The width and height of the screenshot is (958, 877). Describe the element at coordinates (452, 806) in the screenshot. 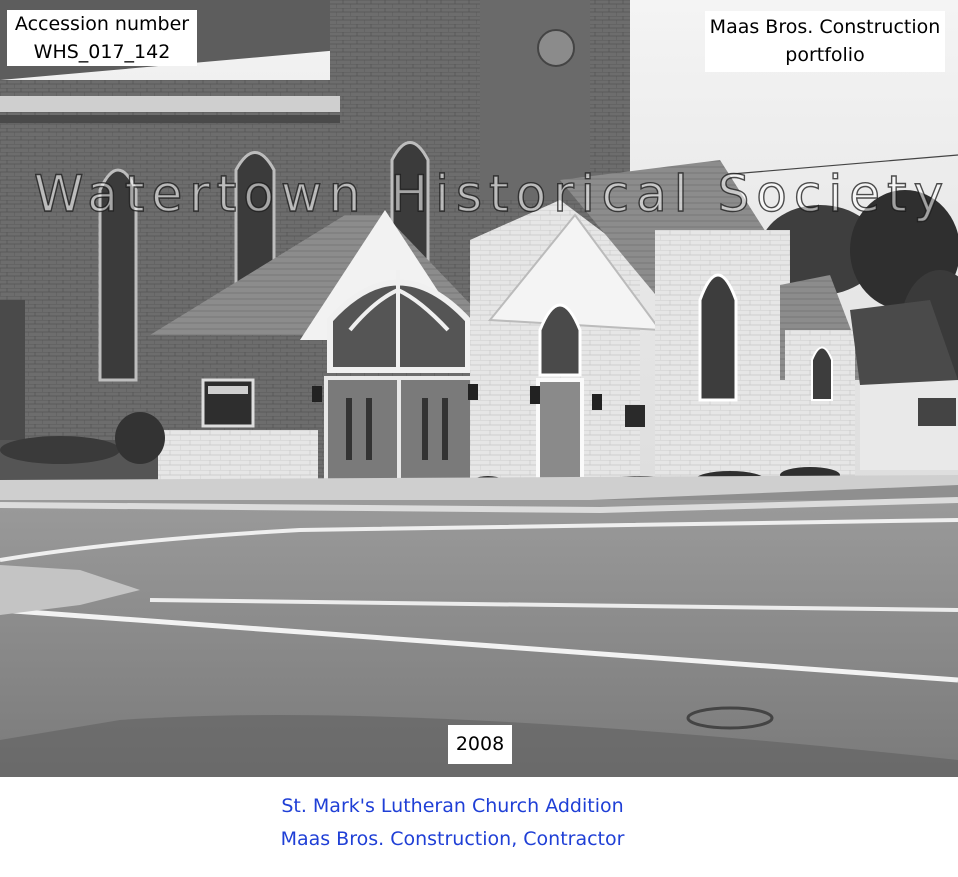

I see `caption-title: St. Mark's Lutheran Church Addition` at that location.